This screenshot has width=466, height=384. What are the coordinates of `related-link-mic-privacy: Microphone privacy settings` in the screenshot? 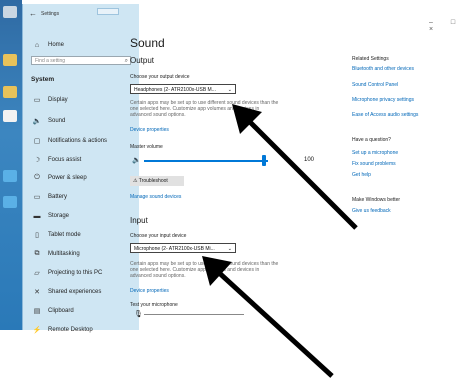 It's located at (383, 100).